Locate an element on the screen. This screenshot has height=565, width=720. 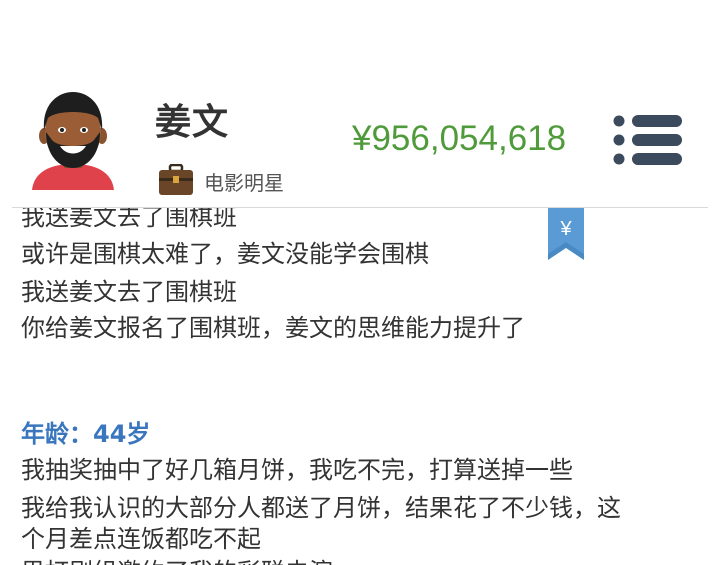
yen-bookmark-icon: ¥ is located at coordinates (566, 235).